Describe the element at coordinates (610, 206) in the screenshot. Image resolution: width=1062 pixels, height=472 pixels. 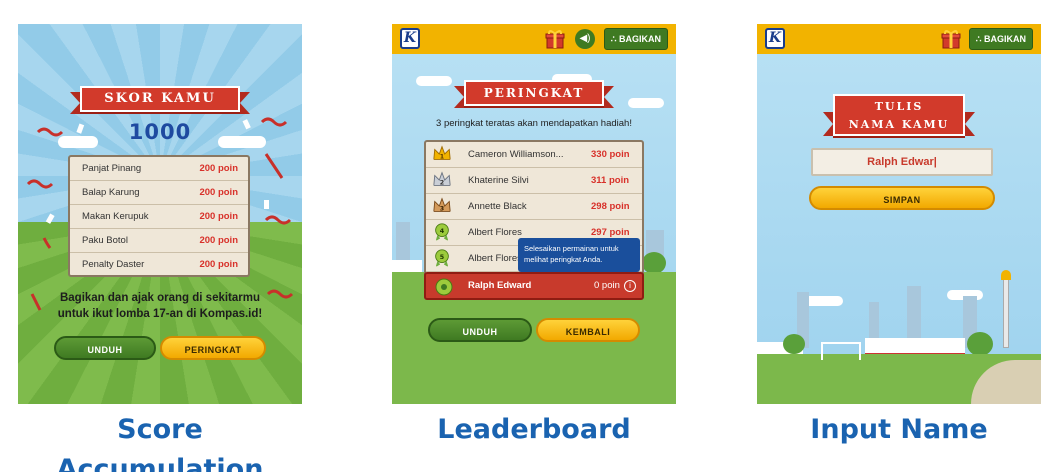
I see `player-points: 298 poin` at that location.